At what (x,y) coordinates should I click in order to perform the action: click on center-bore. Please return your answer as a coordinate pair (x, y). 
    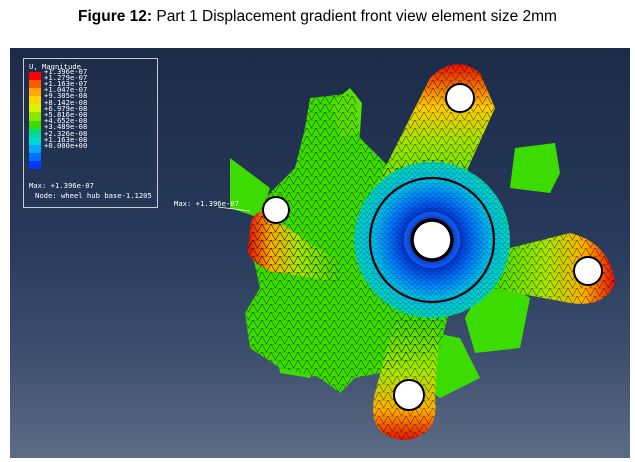
    Looking at the image, I should click on (432, 240).